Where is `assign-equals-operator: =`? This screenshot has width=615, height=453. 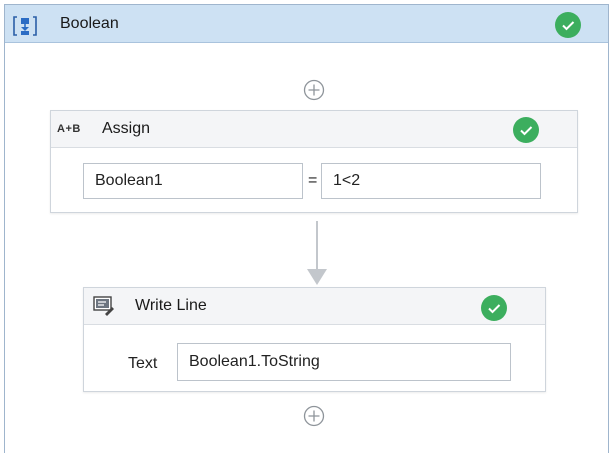 assign-equals-operator: = is located at coordinates (313, 180).